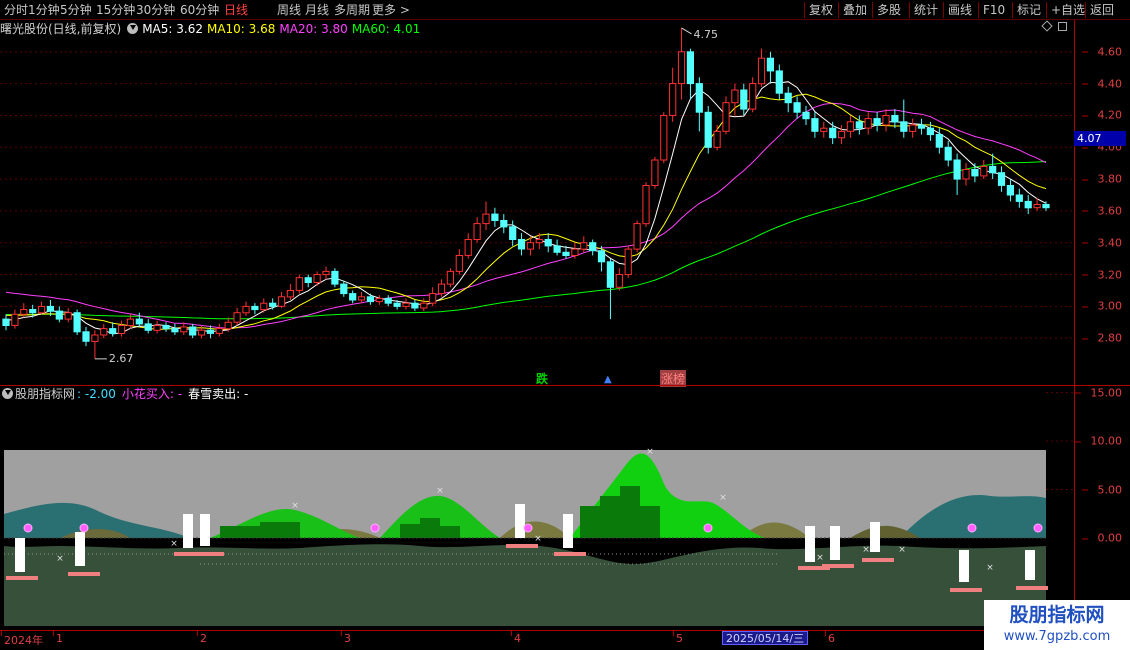 Image resolution: width=1130 pixels, height=650 pixels. Describe the element at coordinates (199, 10) in the screenshot. I see `period-tab-5: 60分钟` at that location.